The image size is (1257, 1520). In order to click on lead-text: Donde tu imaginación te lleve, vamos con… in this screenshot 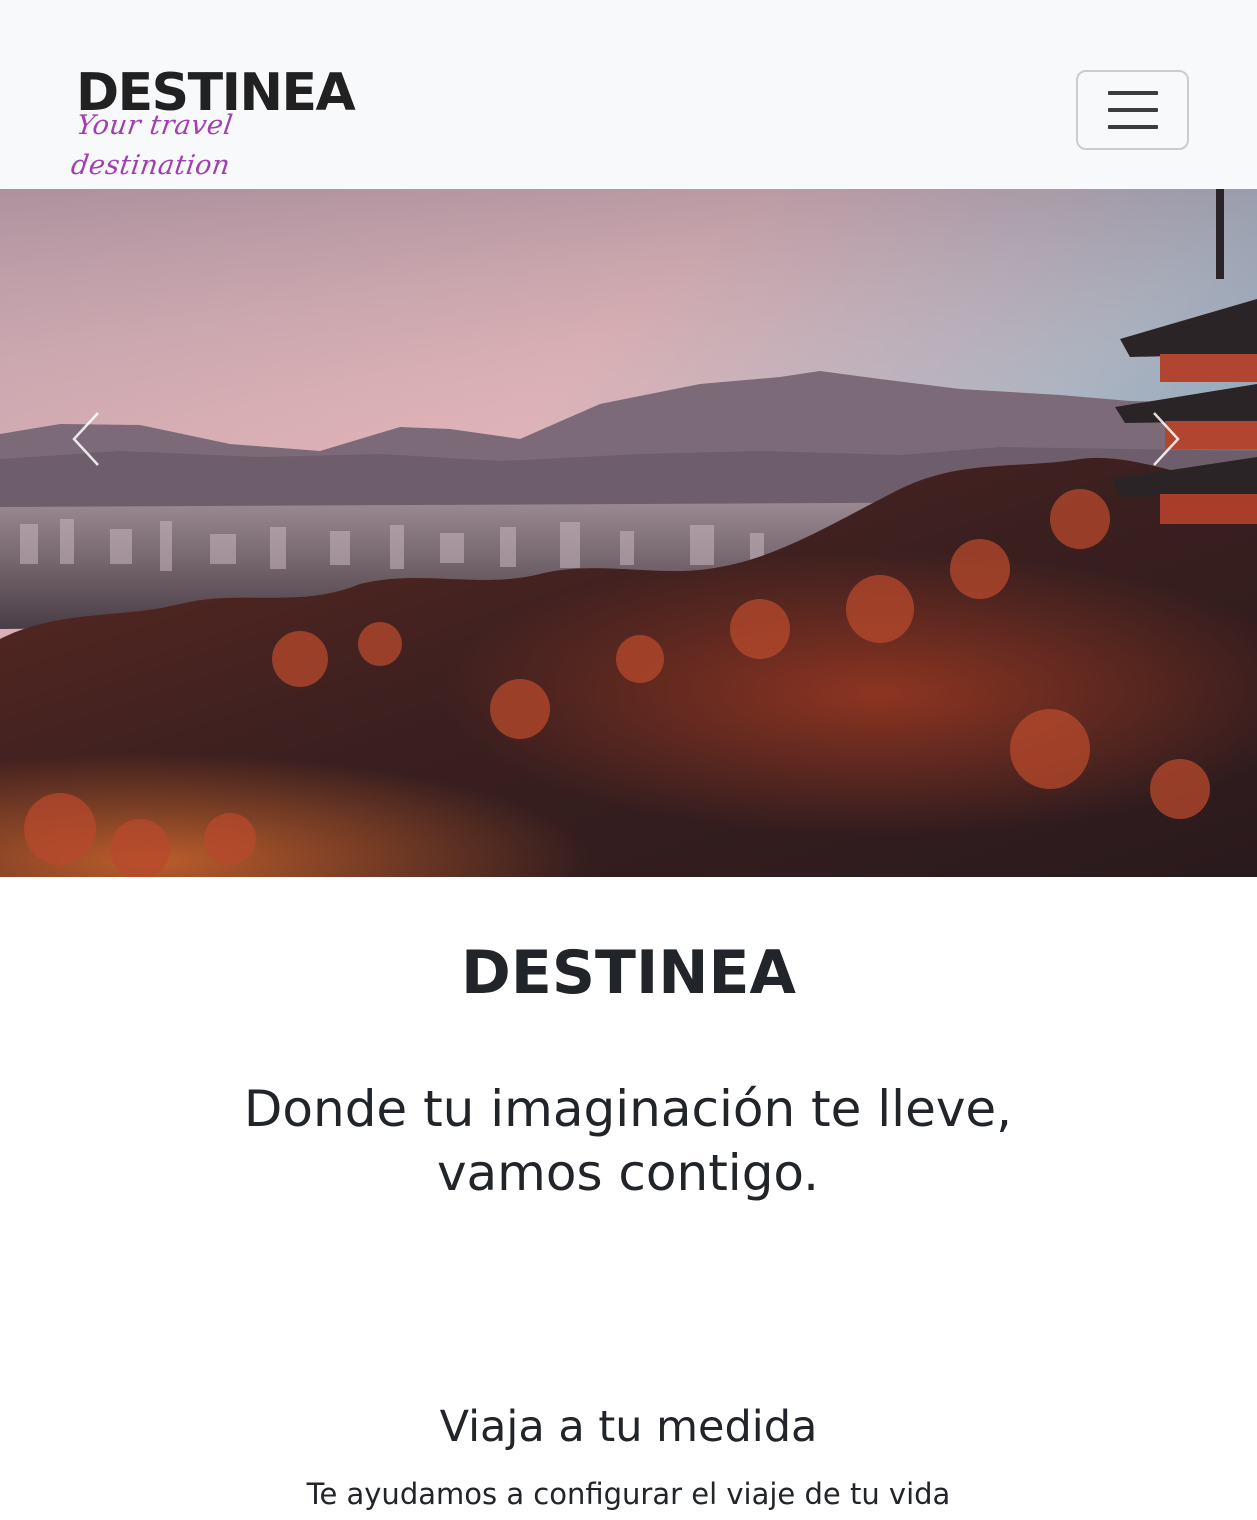, I will do `click(628, 1141)`.